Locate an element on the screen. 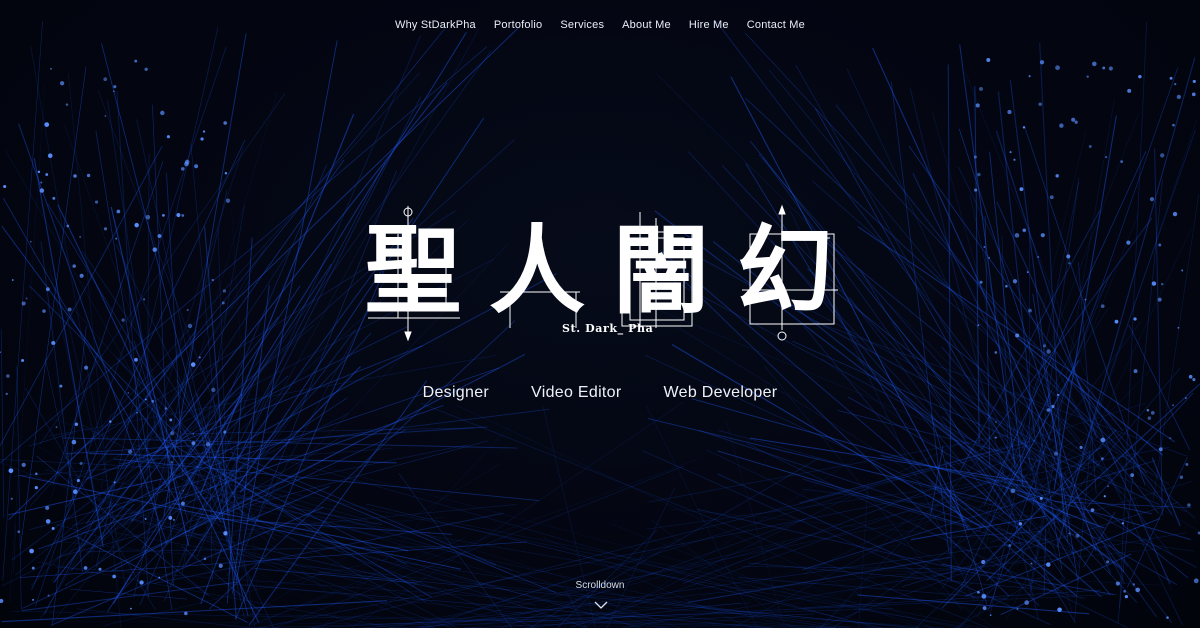 The width and height of the screenshot is (1200, 628). logo-char-2: 人 is located at coordinates (537, 270).